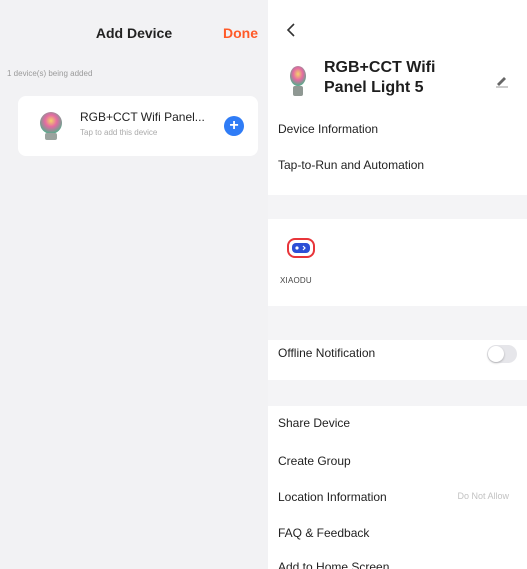  I want to click on faq-feedback-row: FAQ & Feedback, so click(397, 534).